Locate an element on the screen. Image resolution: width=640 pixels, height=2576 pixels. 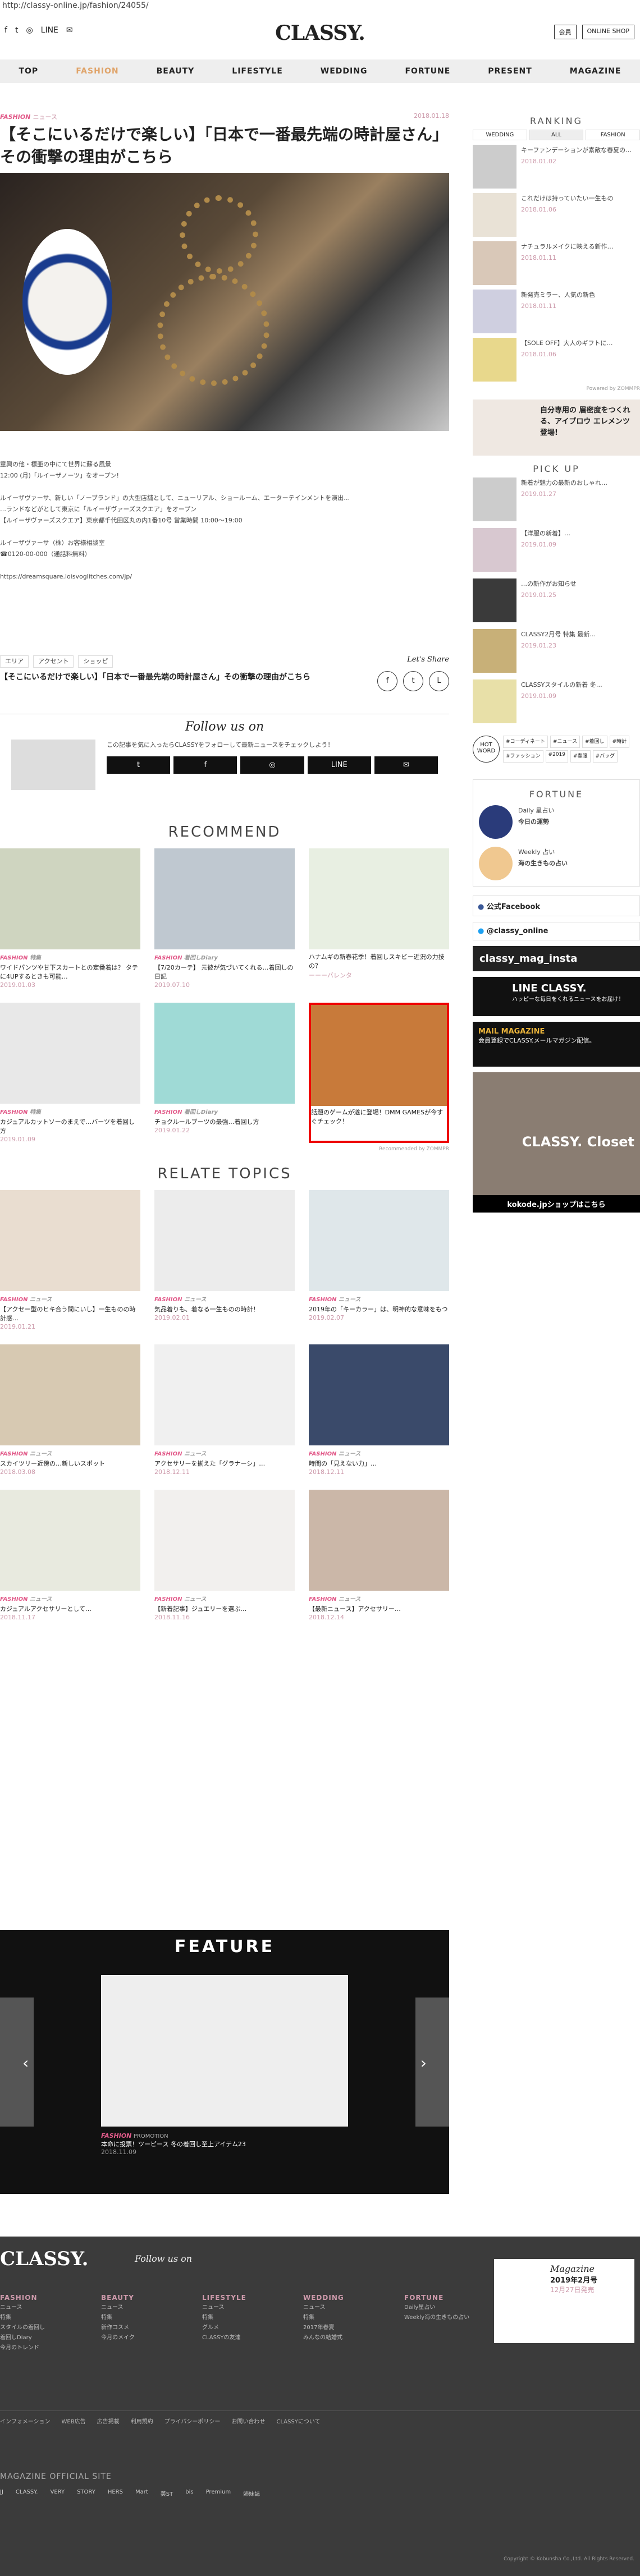
follow-instagram-button: ◎ is located at coordinates (272, 765).